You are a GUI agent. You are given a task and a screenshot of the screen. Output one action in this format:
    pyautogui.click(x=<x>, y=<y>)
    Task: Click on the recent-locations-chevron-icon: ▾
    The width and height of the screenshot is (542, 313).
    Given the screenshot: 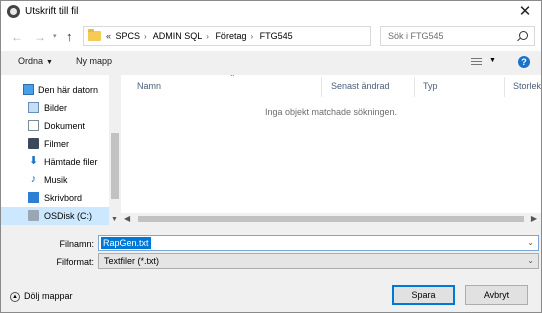 What is the action you would take?
    pyautogui.click(x=55, y=36)
    